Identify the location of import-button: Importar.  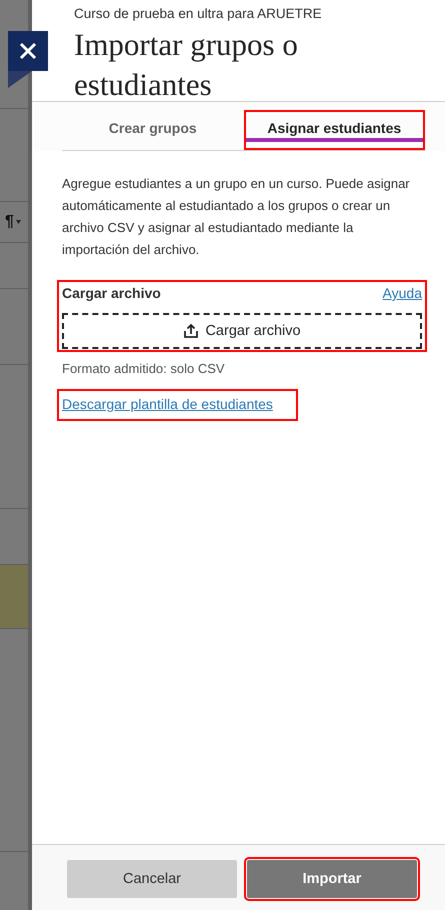
(332, 879).